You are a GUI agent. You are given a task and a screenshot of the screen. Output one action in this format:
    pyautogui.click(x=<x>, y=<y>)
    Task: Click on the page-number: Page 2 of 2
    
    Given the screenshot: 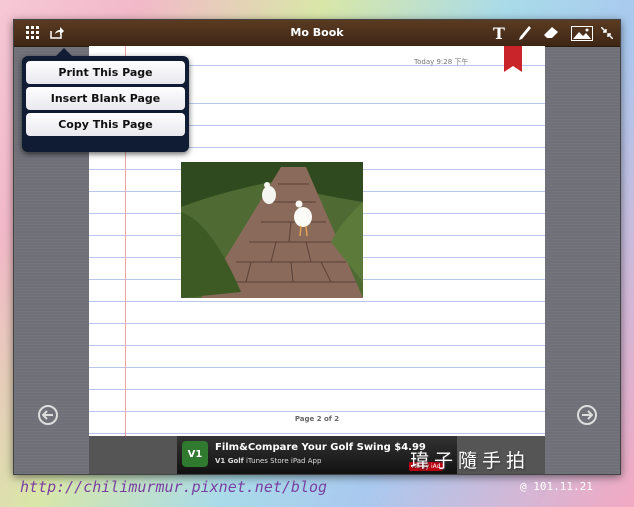 What is the action you would take?
    pyautogui.click(x=317, y=419)
    